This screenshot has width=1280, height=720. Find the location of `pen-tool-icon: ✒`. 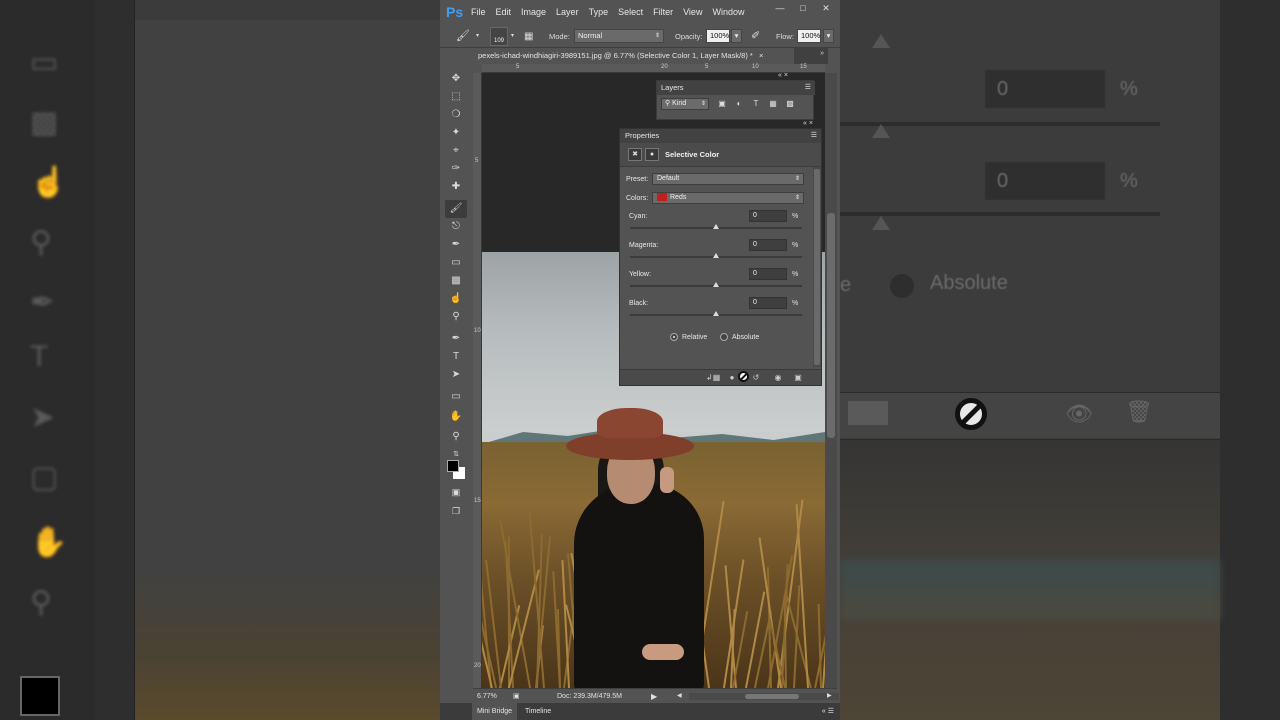

pen-tool-icon: ✒ is located at coordinates (456, 339).